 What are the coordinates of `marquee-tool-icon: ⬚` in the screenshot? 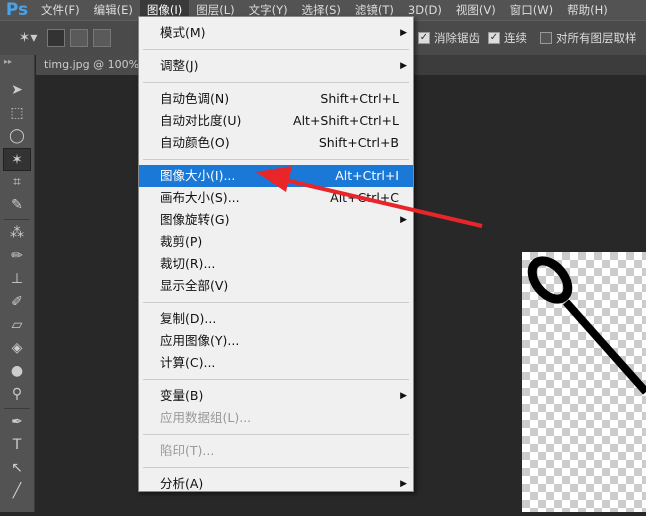 It's located at (17, 113).